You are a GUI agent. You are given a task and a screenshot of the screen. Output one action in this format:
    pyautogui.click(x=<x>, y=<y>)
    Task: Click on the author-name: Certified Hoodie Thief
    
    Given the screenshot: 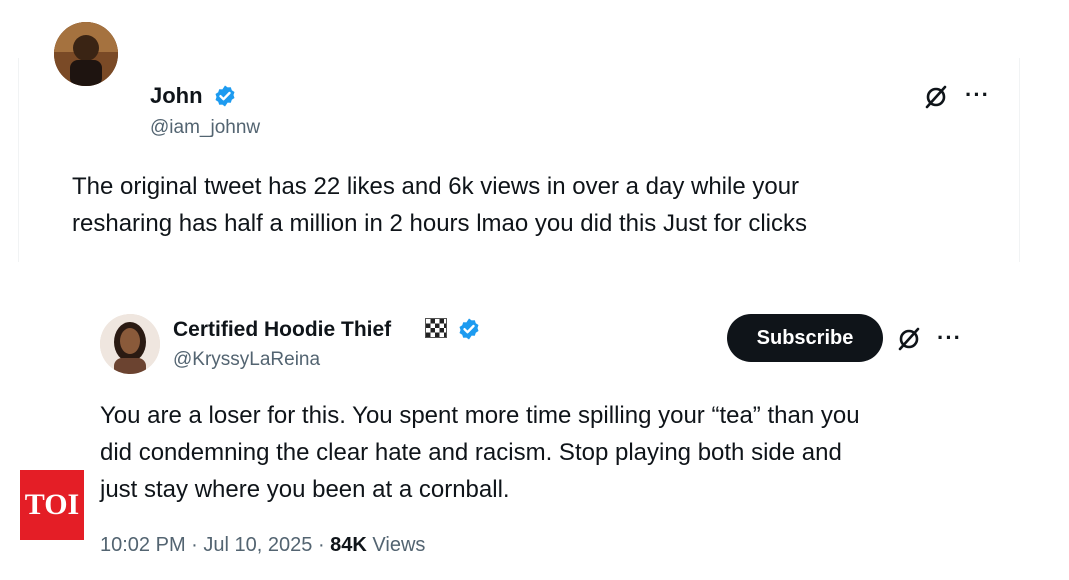 What is the action you would take?
    pyautogui.click(x=282, y=330)
    